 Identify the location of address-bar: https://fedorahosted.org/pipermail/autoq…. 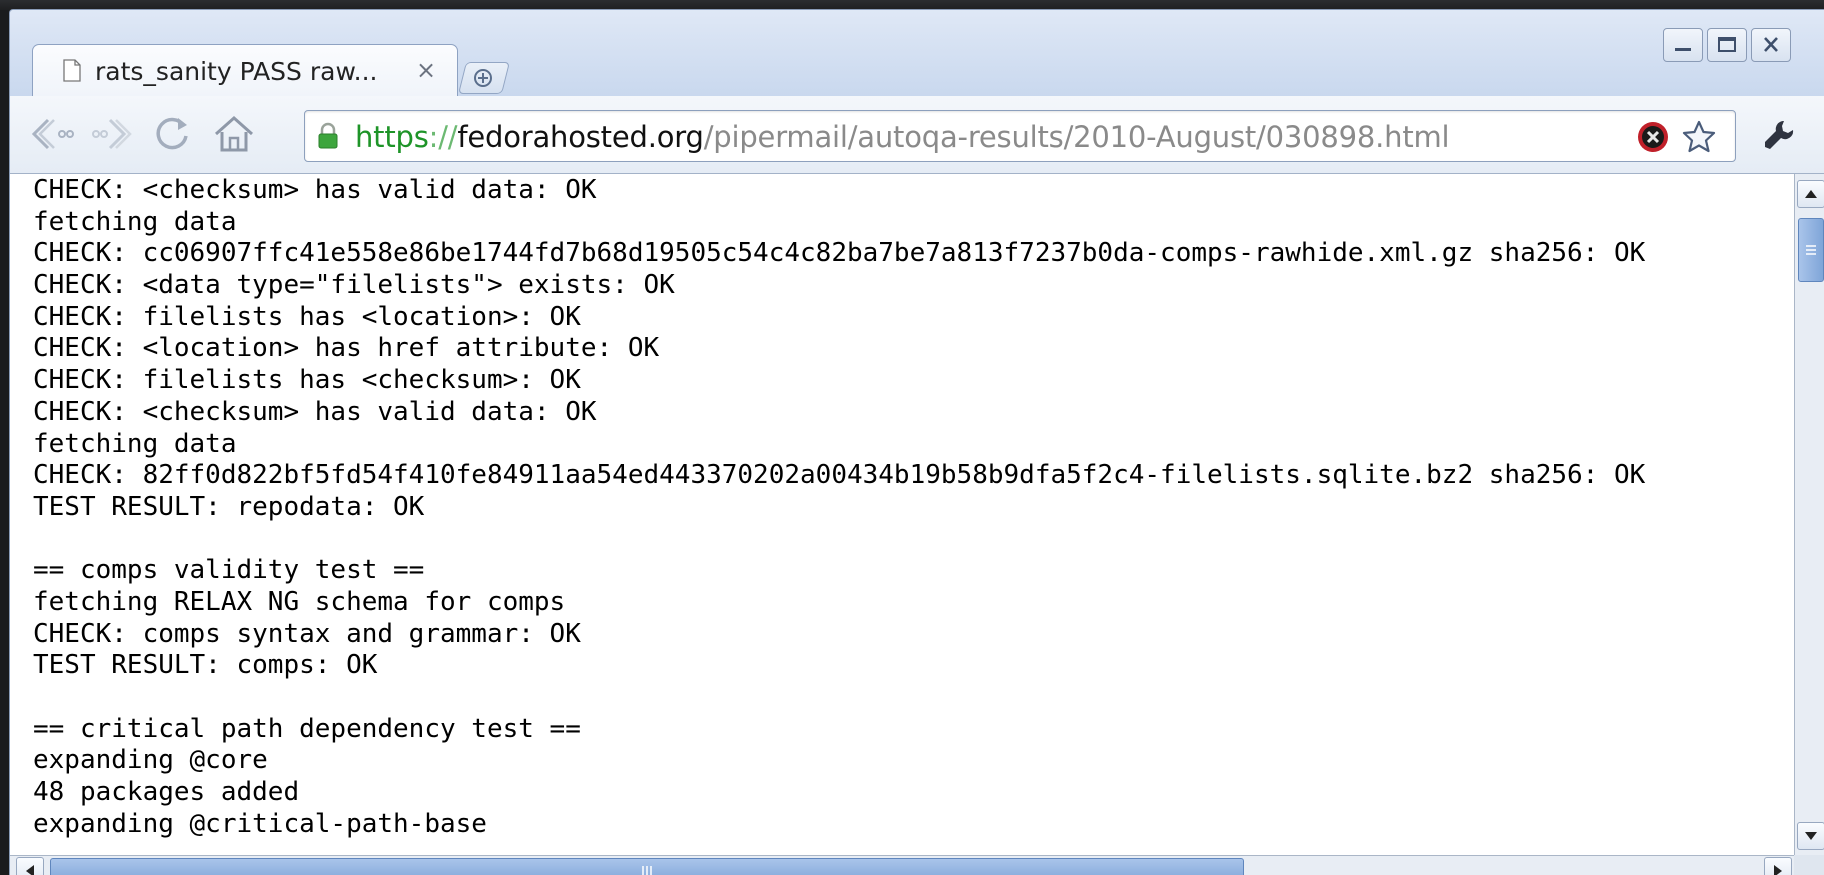
(1020, 136).